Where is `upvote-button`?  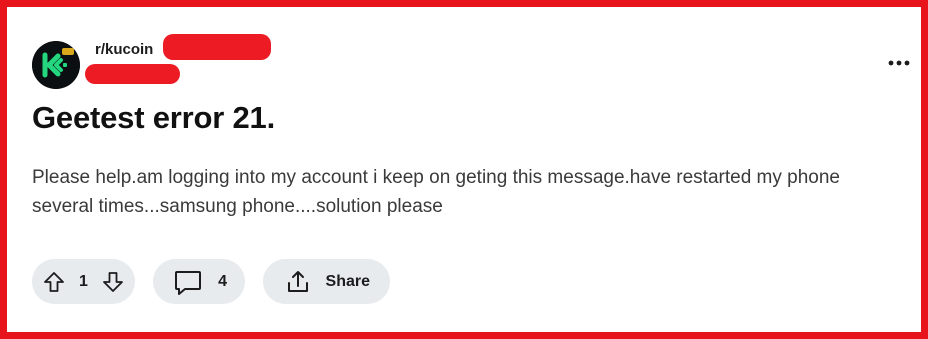
upvote-button is located at coordinates (54, 282).